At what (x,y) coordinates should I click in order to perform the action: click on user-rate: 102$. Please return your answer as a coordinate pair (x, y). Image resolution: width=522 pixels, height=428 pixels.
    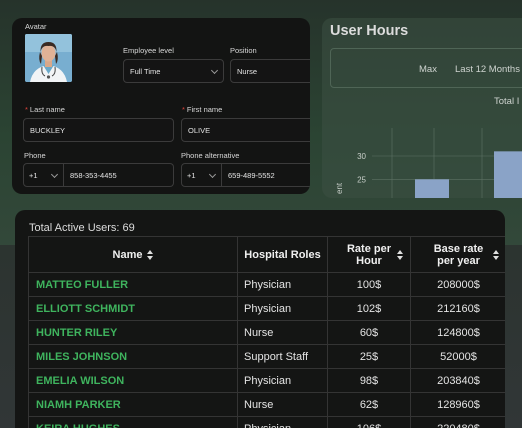
    Looking at the image, I should click on (369, 308).